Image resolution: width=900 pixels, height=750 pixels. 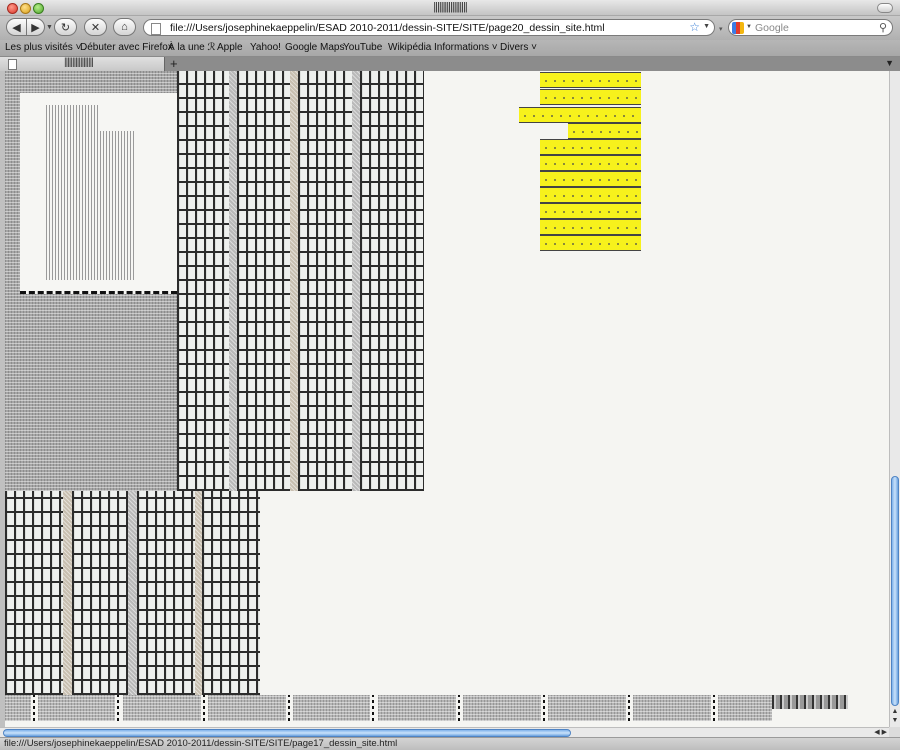 What do you see at coordinates (706, 26) in the screenshot?
I see `url-dropdown-icon: ▼` at bounding box center [706, 26].